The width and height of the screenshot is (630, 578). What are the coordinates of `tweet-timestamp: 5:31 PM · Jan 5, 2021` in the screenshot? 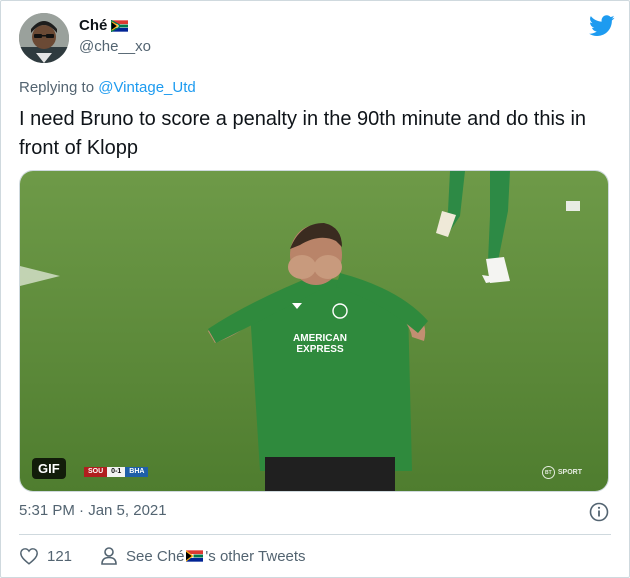 It's located at (93, 510).